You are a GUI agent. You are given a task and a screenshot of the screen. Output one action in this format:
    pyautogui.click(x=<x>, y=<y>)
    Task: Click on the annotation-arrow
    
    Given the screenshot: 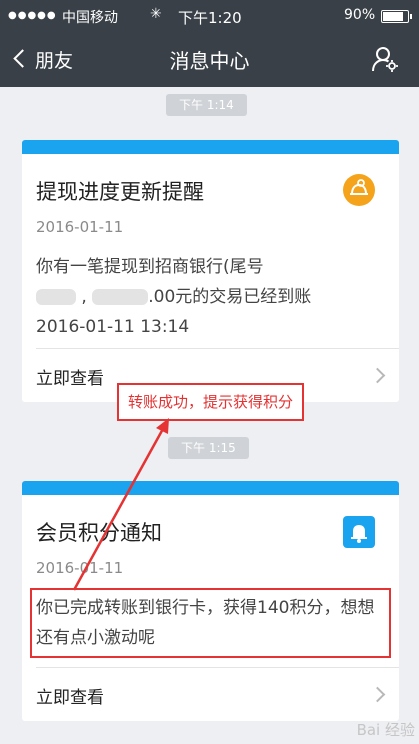 What is the action you would take?
    pyautogui.click(x=120, y=504)
    